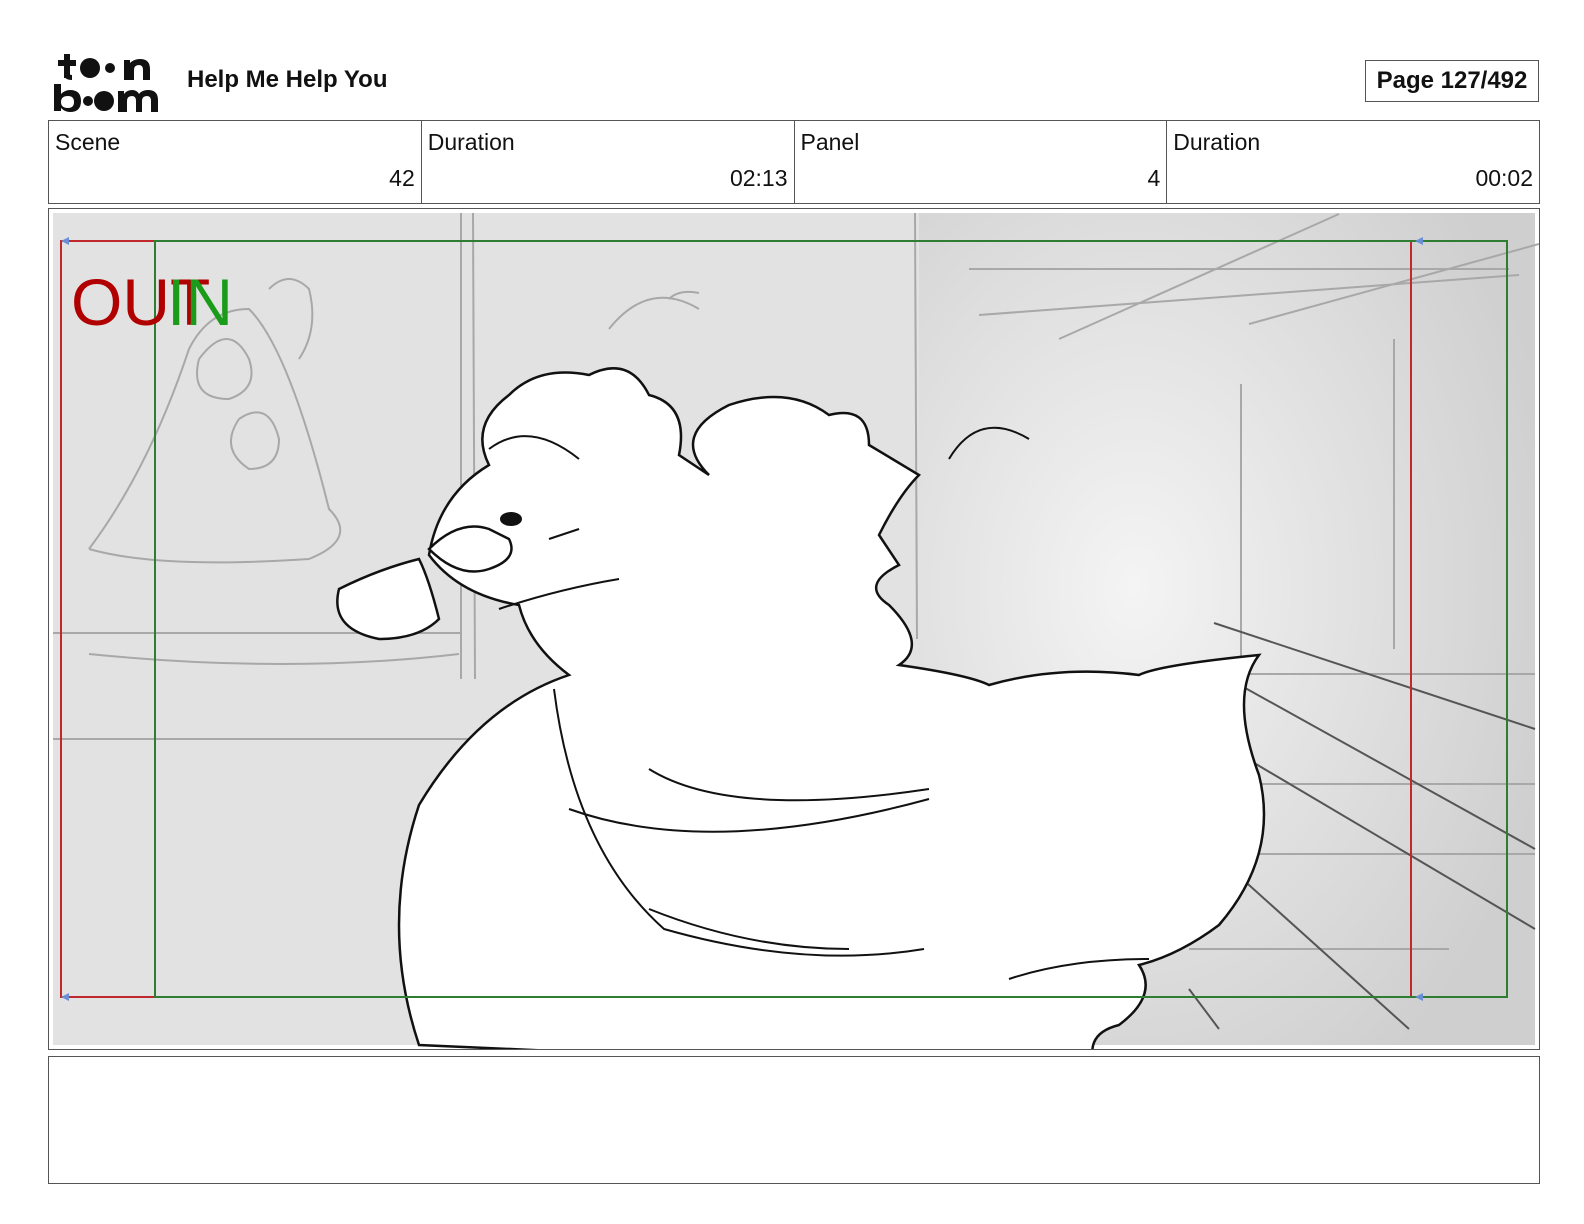 The image size is (1584, 1224). Describe the element at coordinates (1452, 81) in the screenshot. I see `page-number: Page 127/492` at that location.